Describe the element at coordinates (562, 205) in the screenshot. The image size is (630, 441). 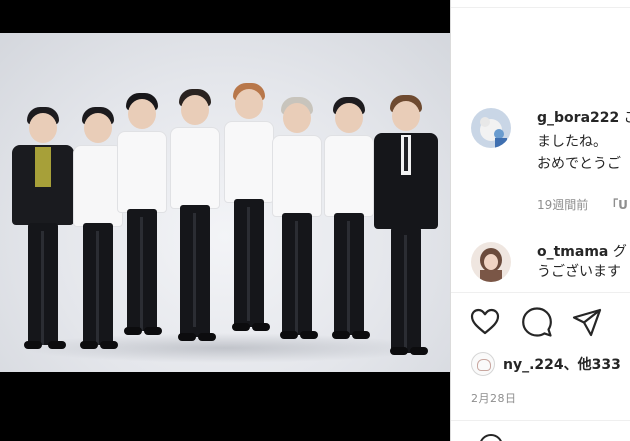
I see `comment-timestamp: 19週間前` at that location.